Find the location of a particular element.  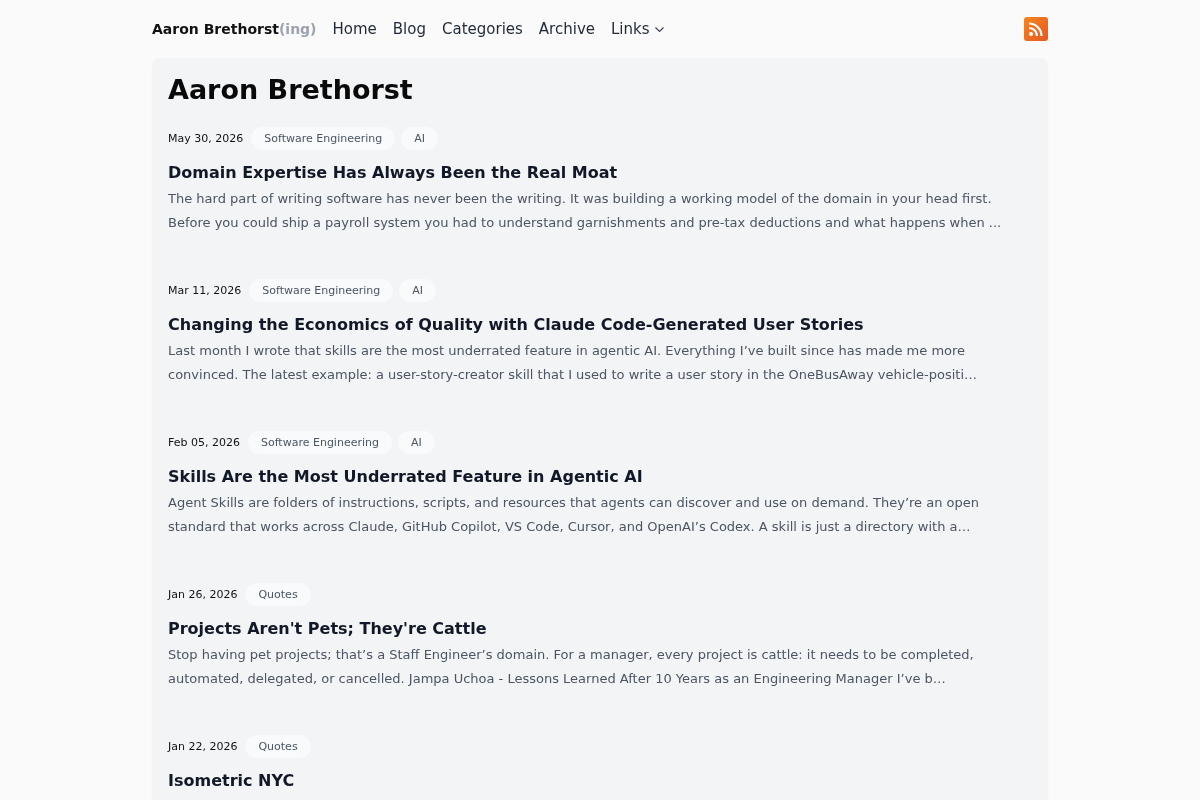

post-date: Jan 26, 2026 is located at coordinates (203, 594).